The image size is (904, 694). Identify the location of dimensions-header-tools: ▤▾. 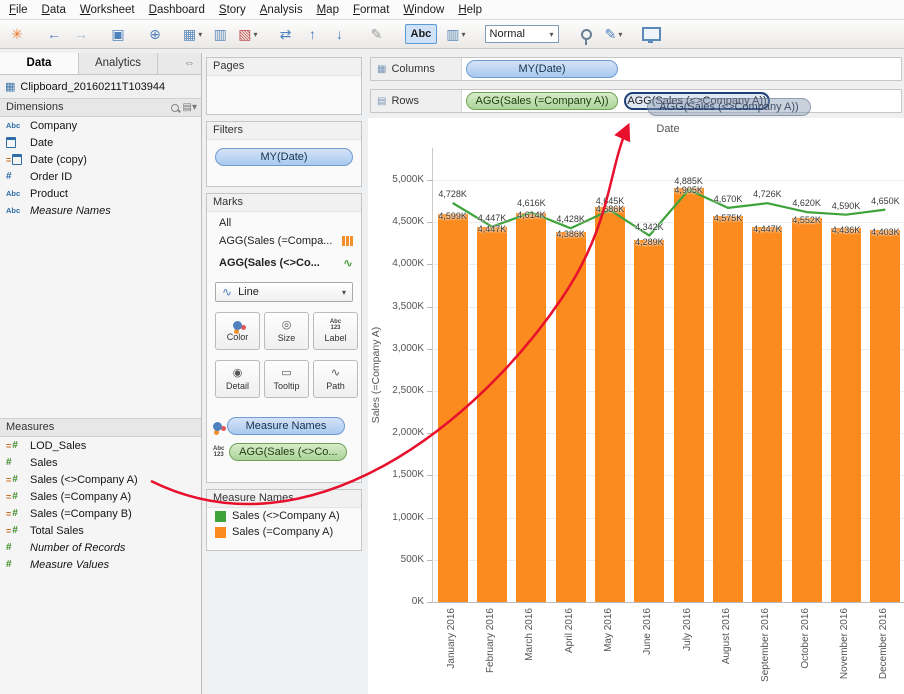
(183, 107).